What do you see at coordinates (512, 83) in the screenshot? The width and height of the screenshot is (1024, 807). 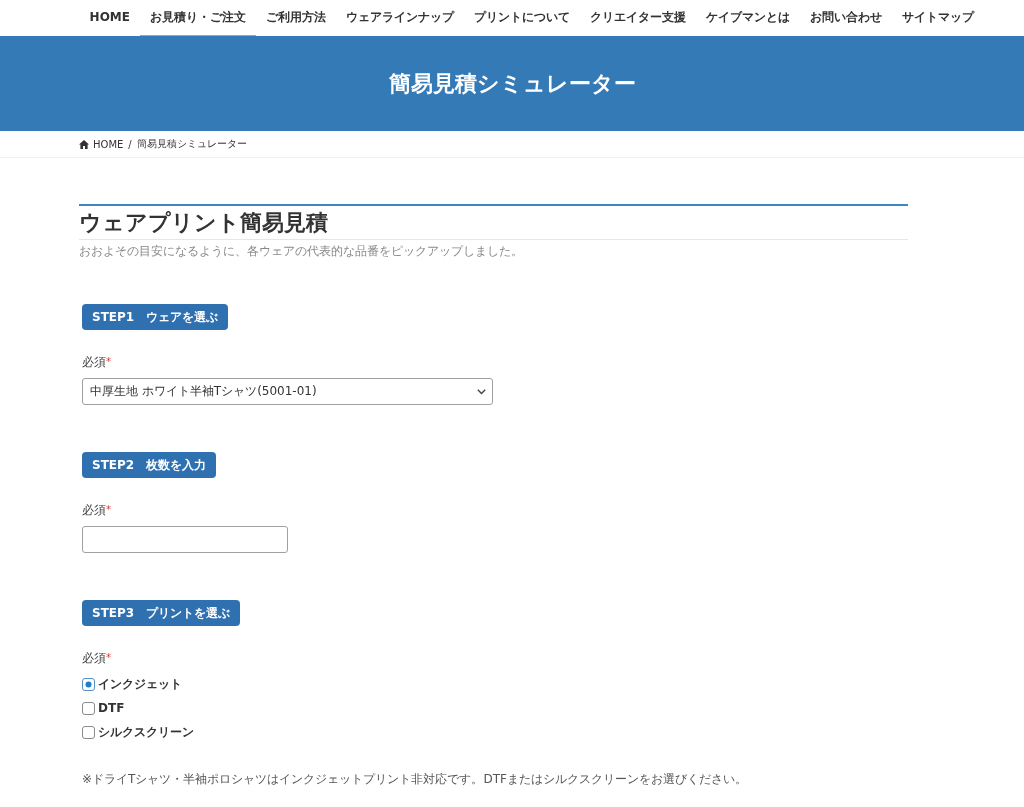 I see `page-title: 簡易見積シミュレーター` at bounding box center [512, 83].